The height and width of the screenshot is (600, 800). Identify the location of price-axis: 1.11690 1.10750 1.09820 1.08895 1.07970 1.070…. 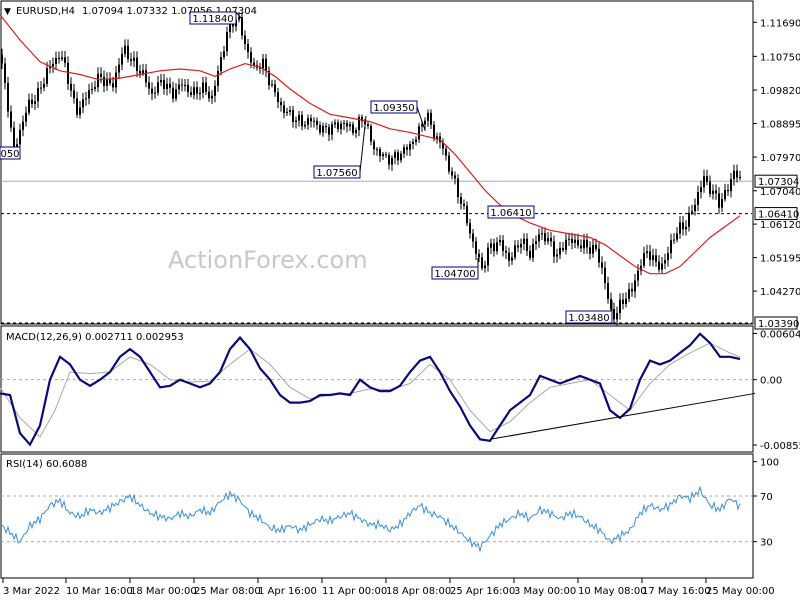
(776, 174).